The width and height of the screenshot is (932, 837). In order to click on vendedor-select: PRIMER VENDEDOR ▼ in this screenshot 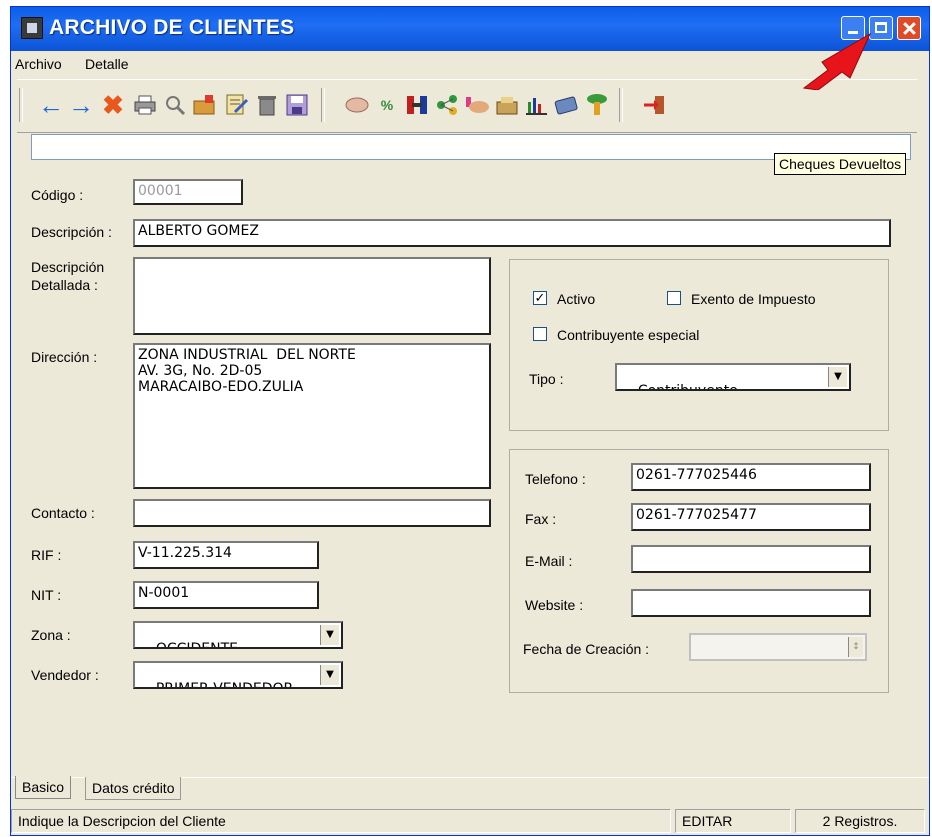, I will do `click(238, 675)`.